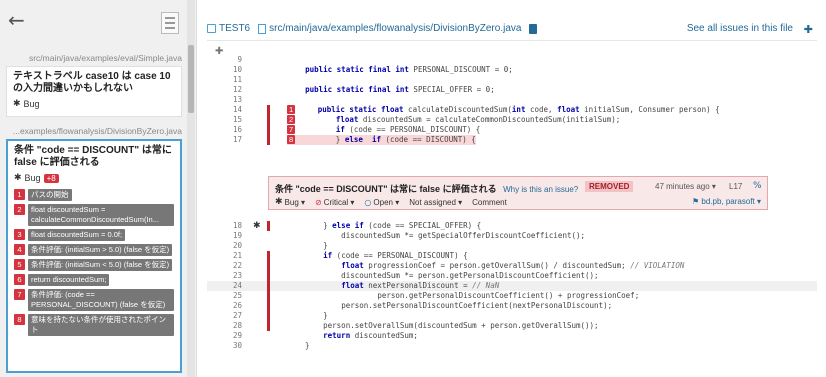  I want to click on code-text: } else if (code == SPECIAL_OFFER) {, so click(384, 225).